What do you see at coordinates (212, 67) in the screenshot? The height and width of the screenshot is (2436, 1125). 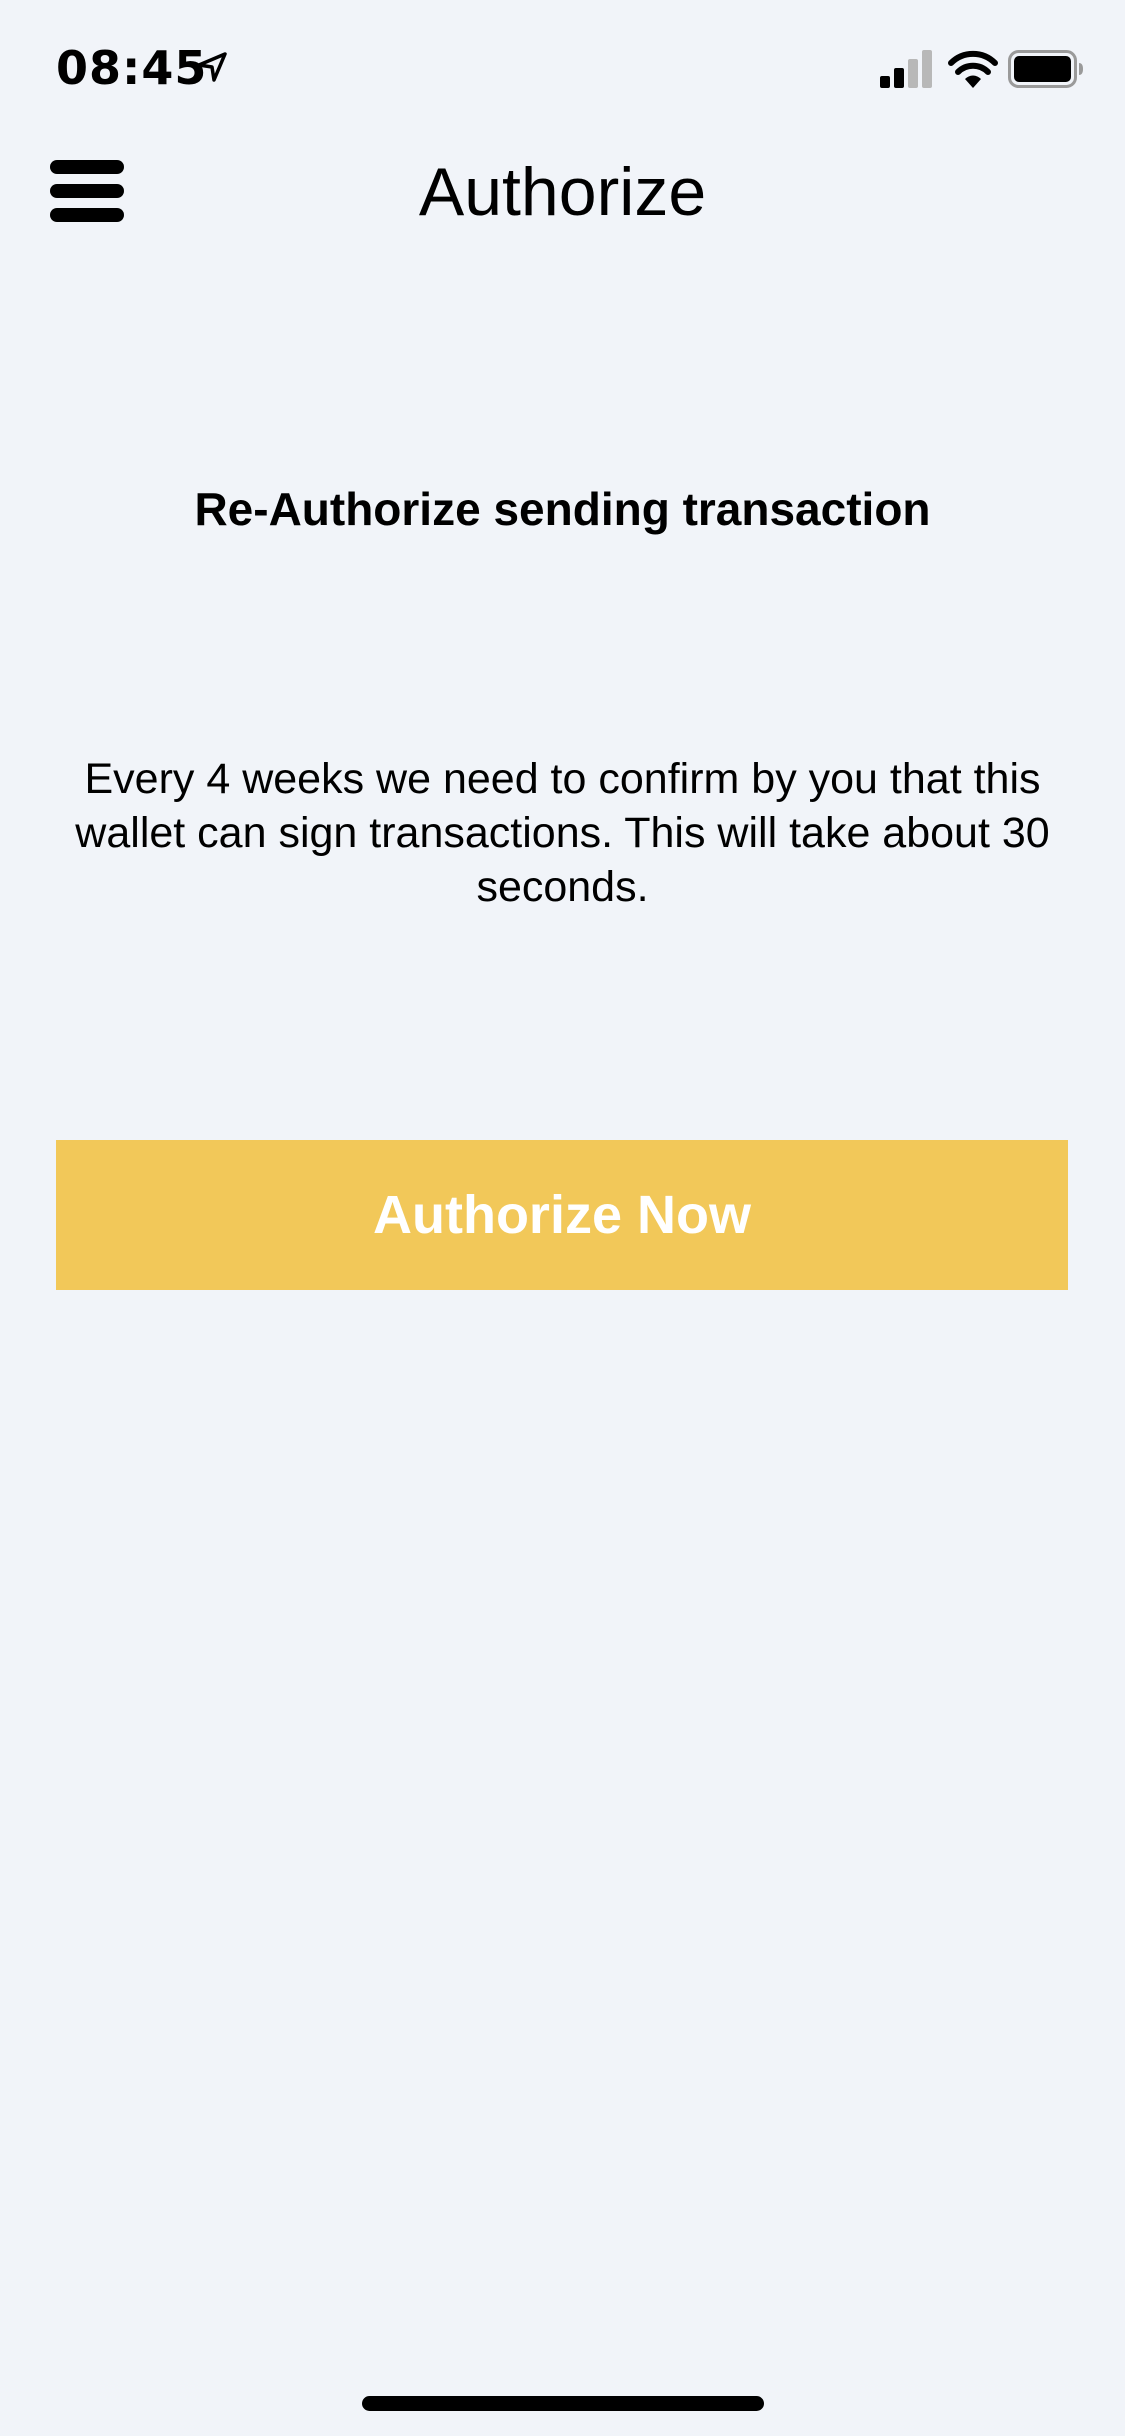 I see `location-arrow-icon` at bounding box center [212, 67].